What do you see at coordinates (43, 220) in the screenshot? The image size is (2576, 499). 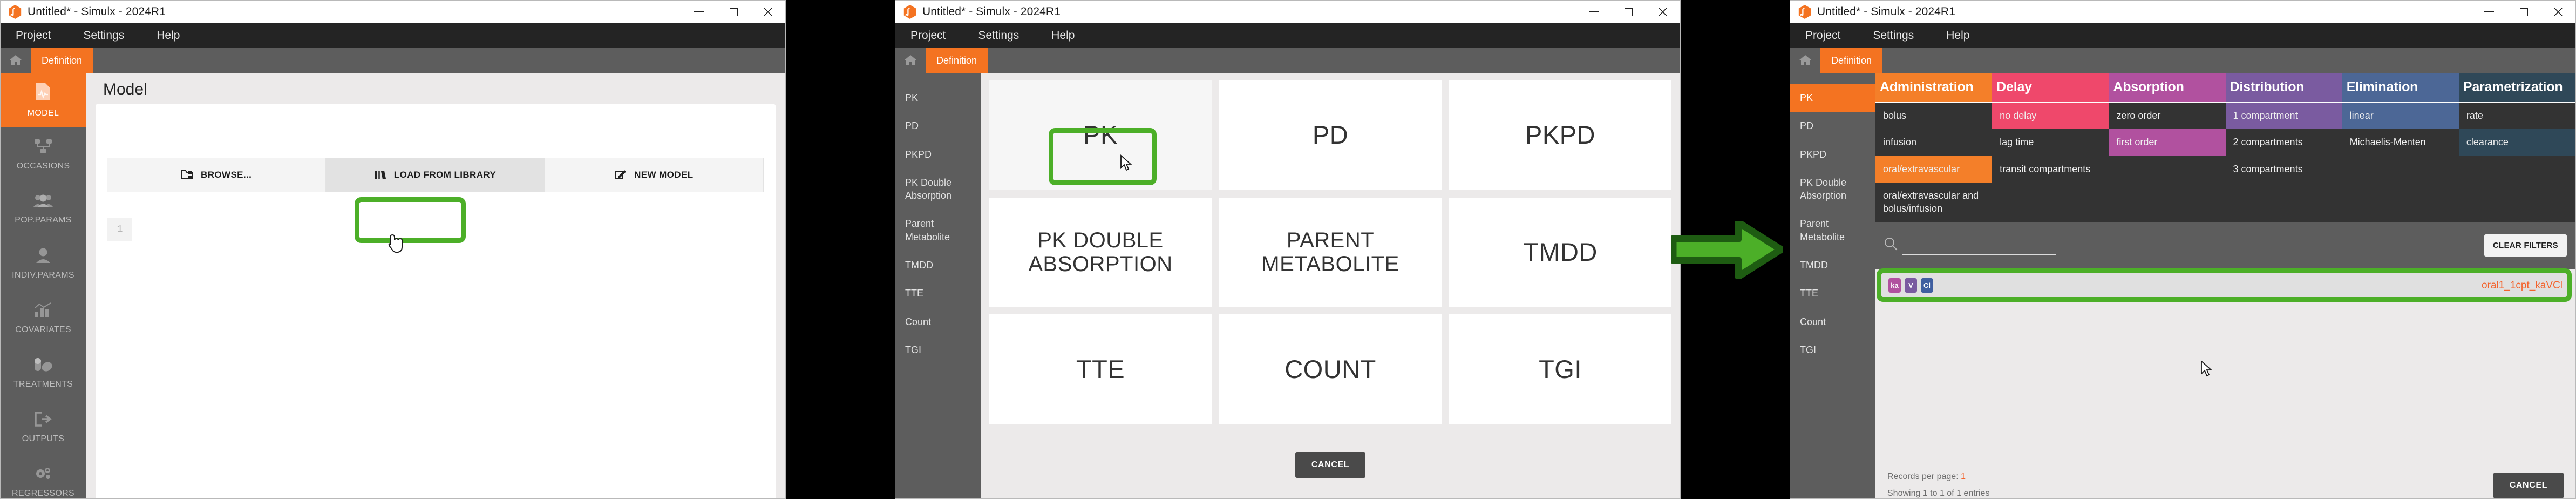 I see `sidebar-item-label: POP.PARAMS` at bounding box center [43, 220].